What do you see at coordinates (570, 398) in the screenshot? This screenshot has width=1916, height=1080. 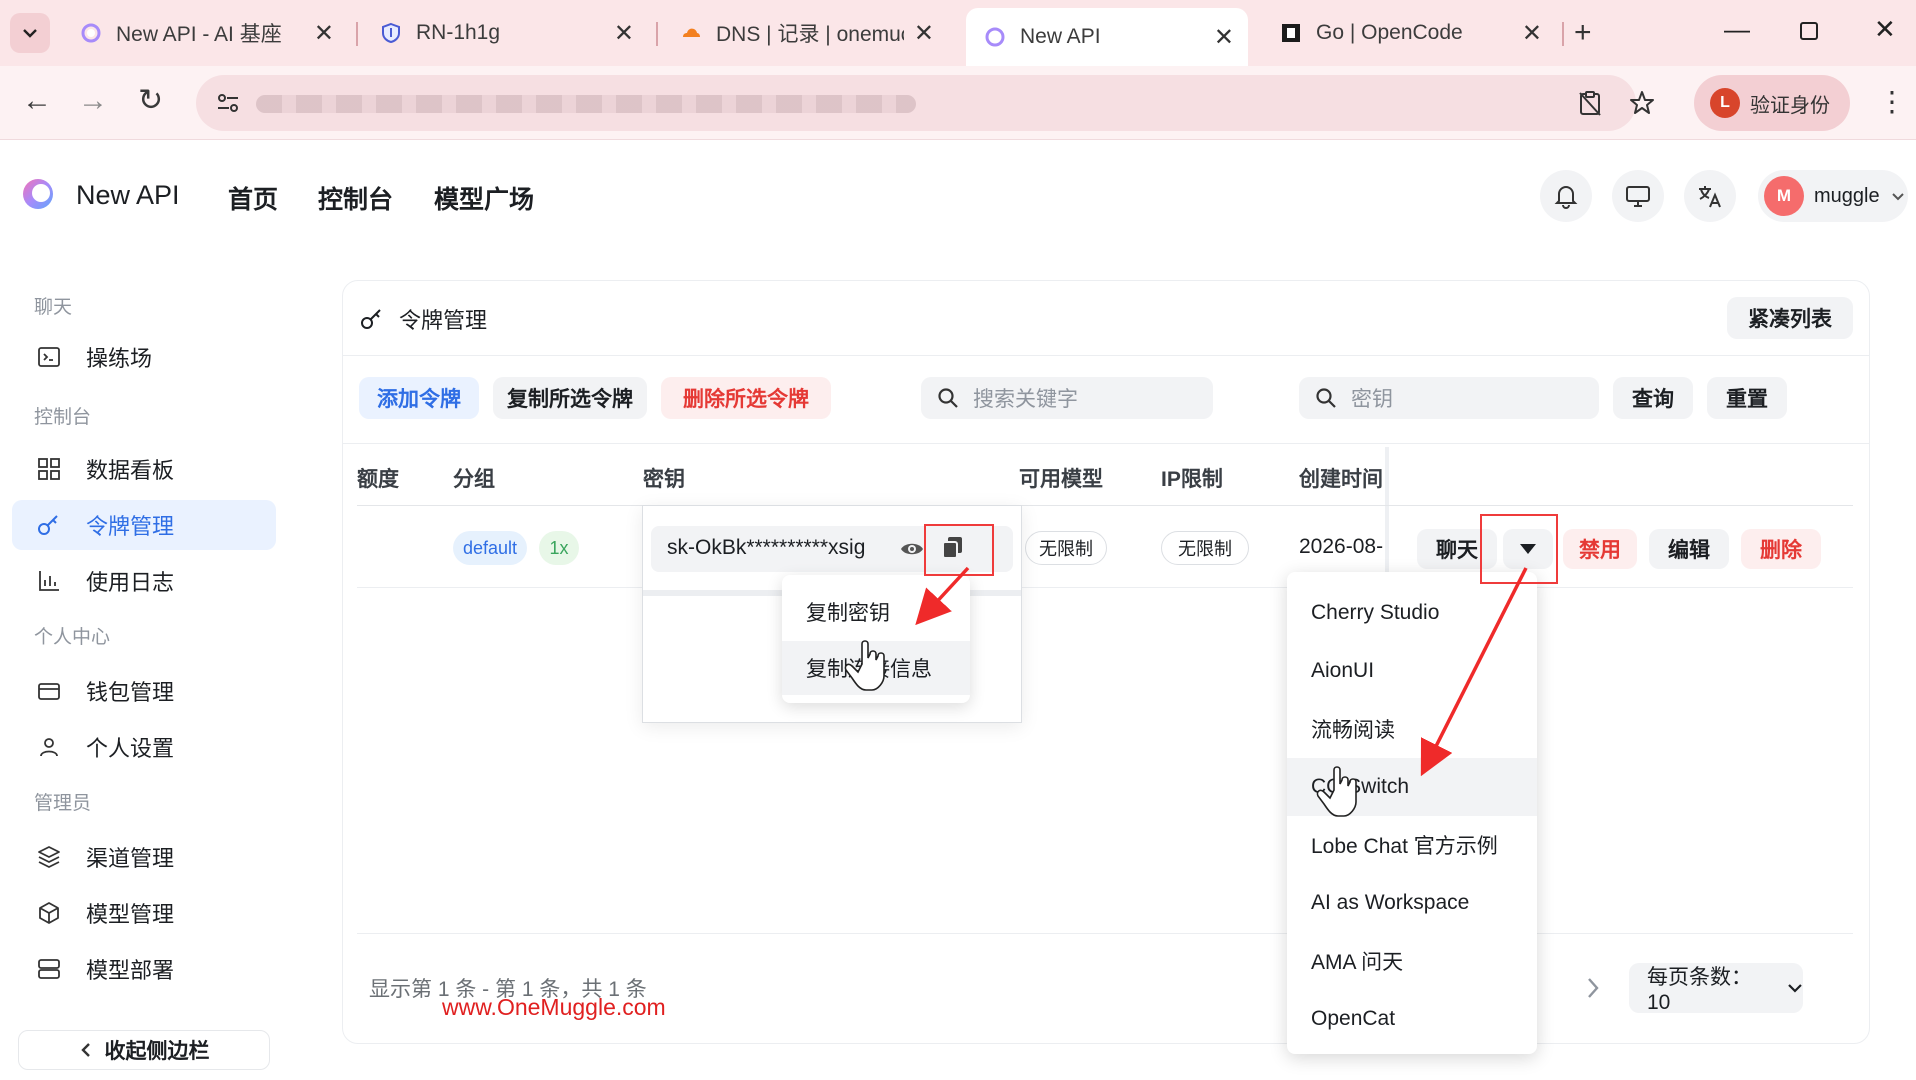 I see `copy-selected-button: 复制所选令牌` at bounding box center [570, 398].